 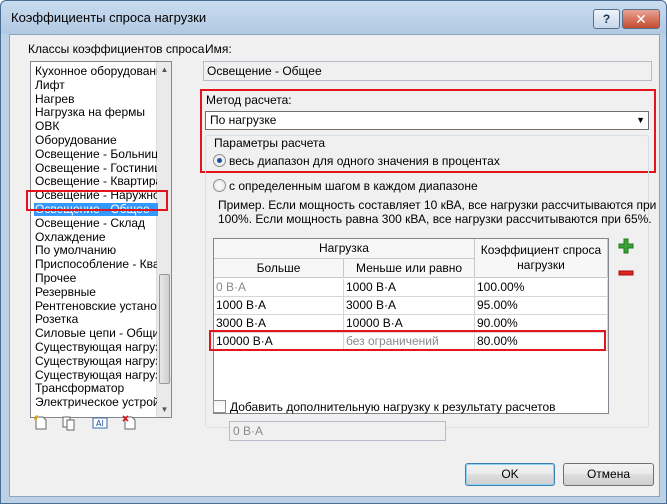 I want to click on scroll-up-icon: ▲, so click(x=164, y=69).